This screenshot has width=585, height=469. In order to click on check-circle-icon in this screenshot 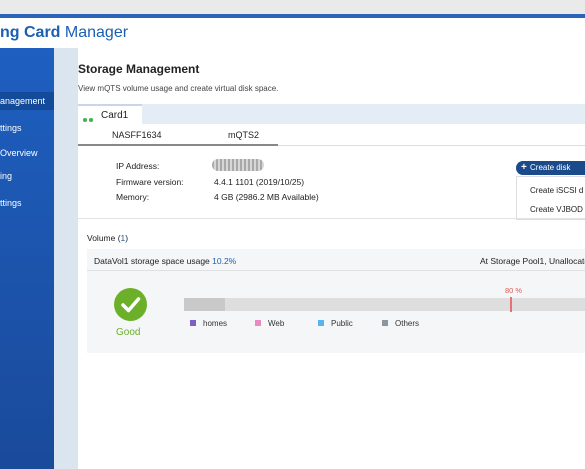, I will do `click(130, 304)`.